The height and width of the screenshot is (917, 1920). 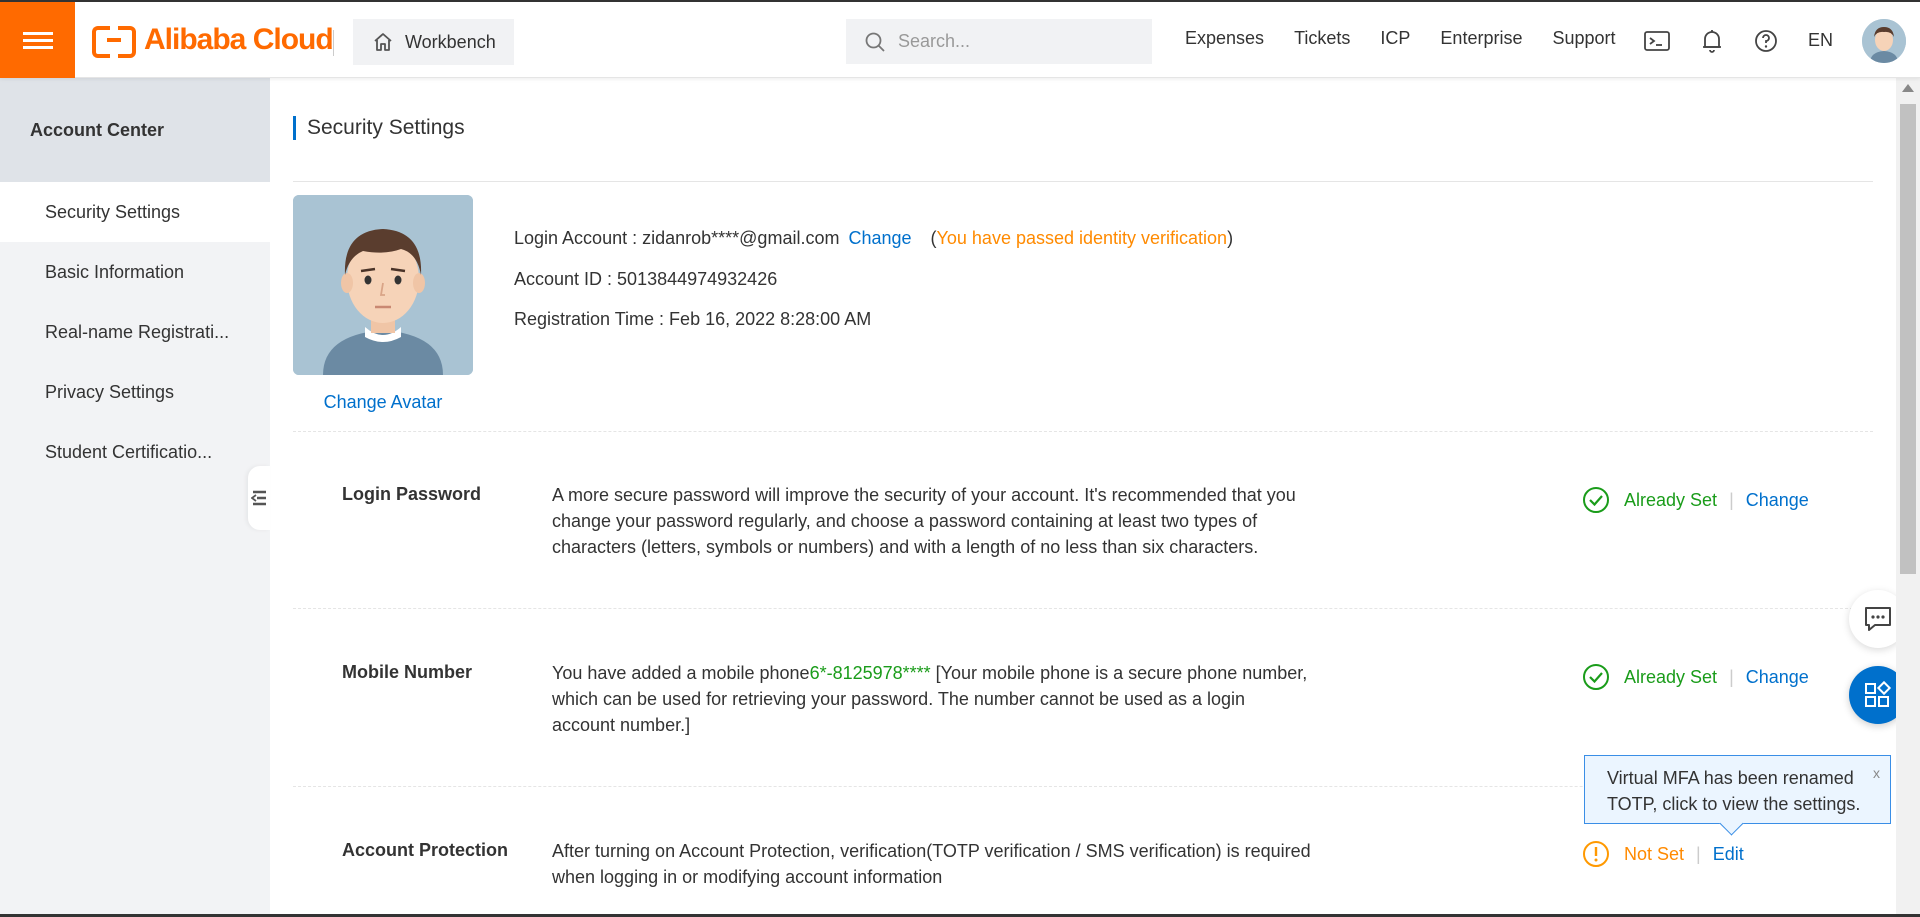 I want to click on sidebar-collapse-button, so click(x=259, y=498).